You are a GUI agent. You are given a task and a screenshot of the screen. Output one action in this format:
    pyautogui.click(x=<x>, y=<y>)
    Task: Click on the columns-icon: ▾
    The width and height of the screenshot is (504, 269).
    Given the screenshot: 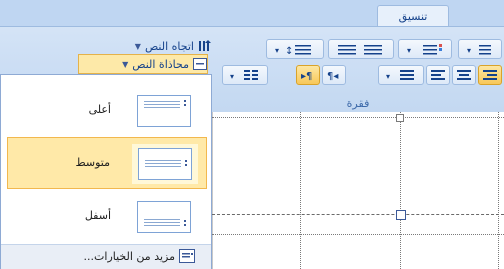 What is the action you would take?
    pyautogui.click(x=244, y=75)
    